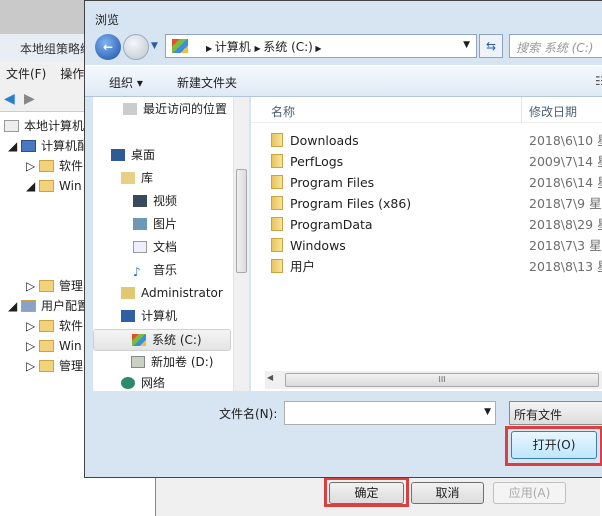 The image size is (602, 516). Describe the element at coordinates (143, 383) in the screenshot. I see `nav-item-network: 网络` at that location.